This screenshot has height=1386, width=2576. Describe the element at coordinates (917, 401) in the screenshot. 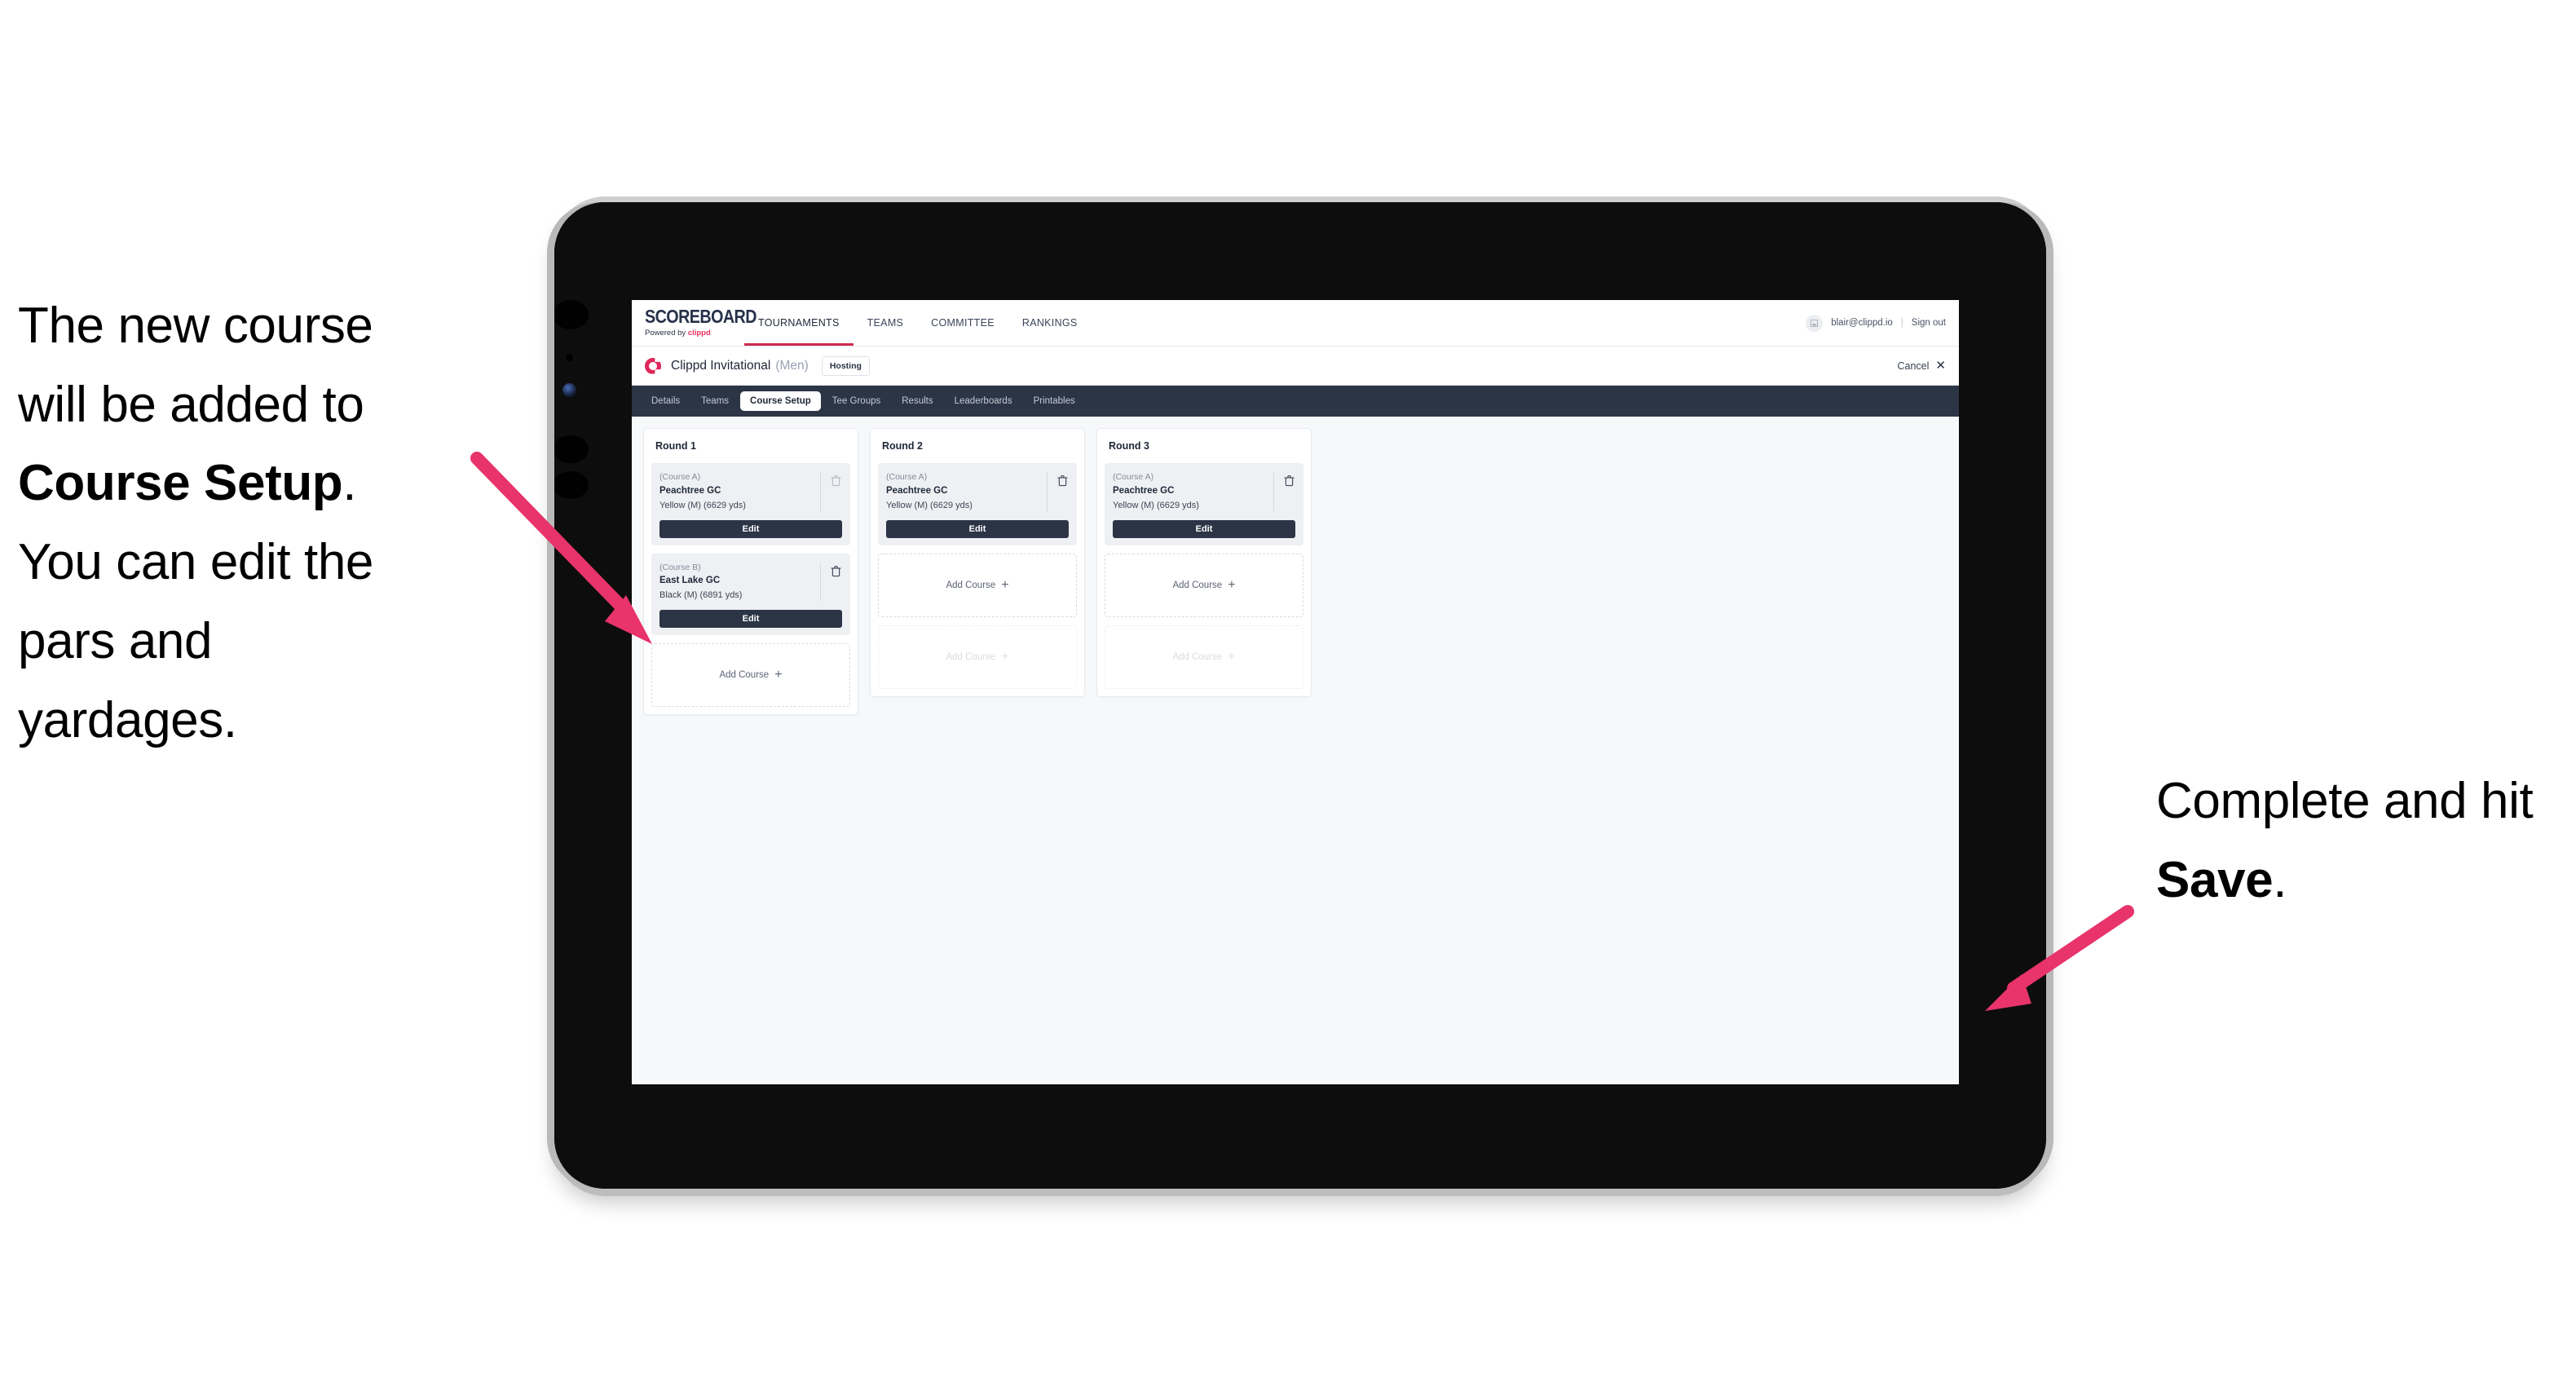

I see `tab-results: Results` at that location.